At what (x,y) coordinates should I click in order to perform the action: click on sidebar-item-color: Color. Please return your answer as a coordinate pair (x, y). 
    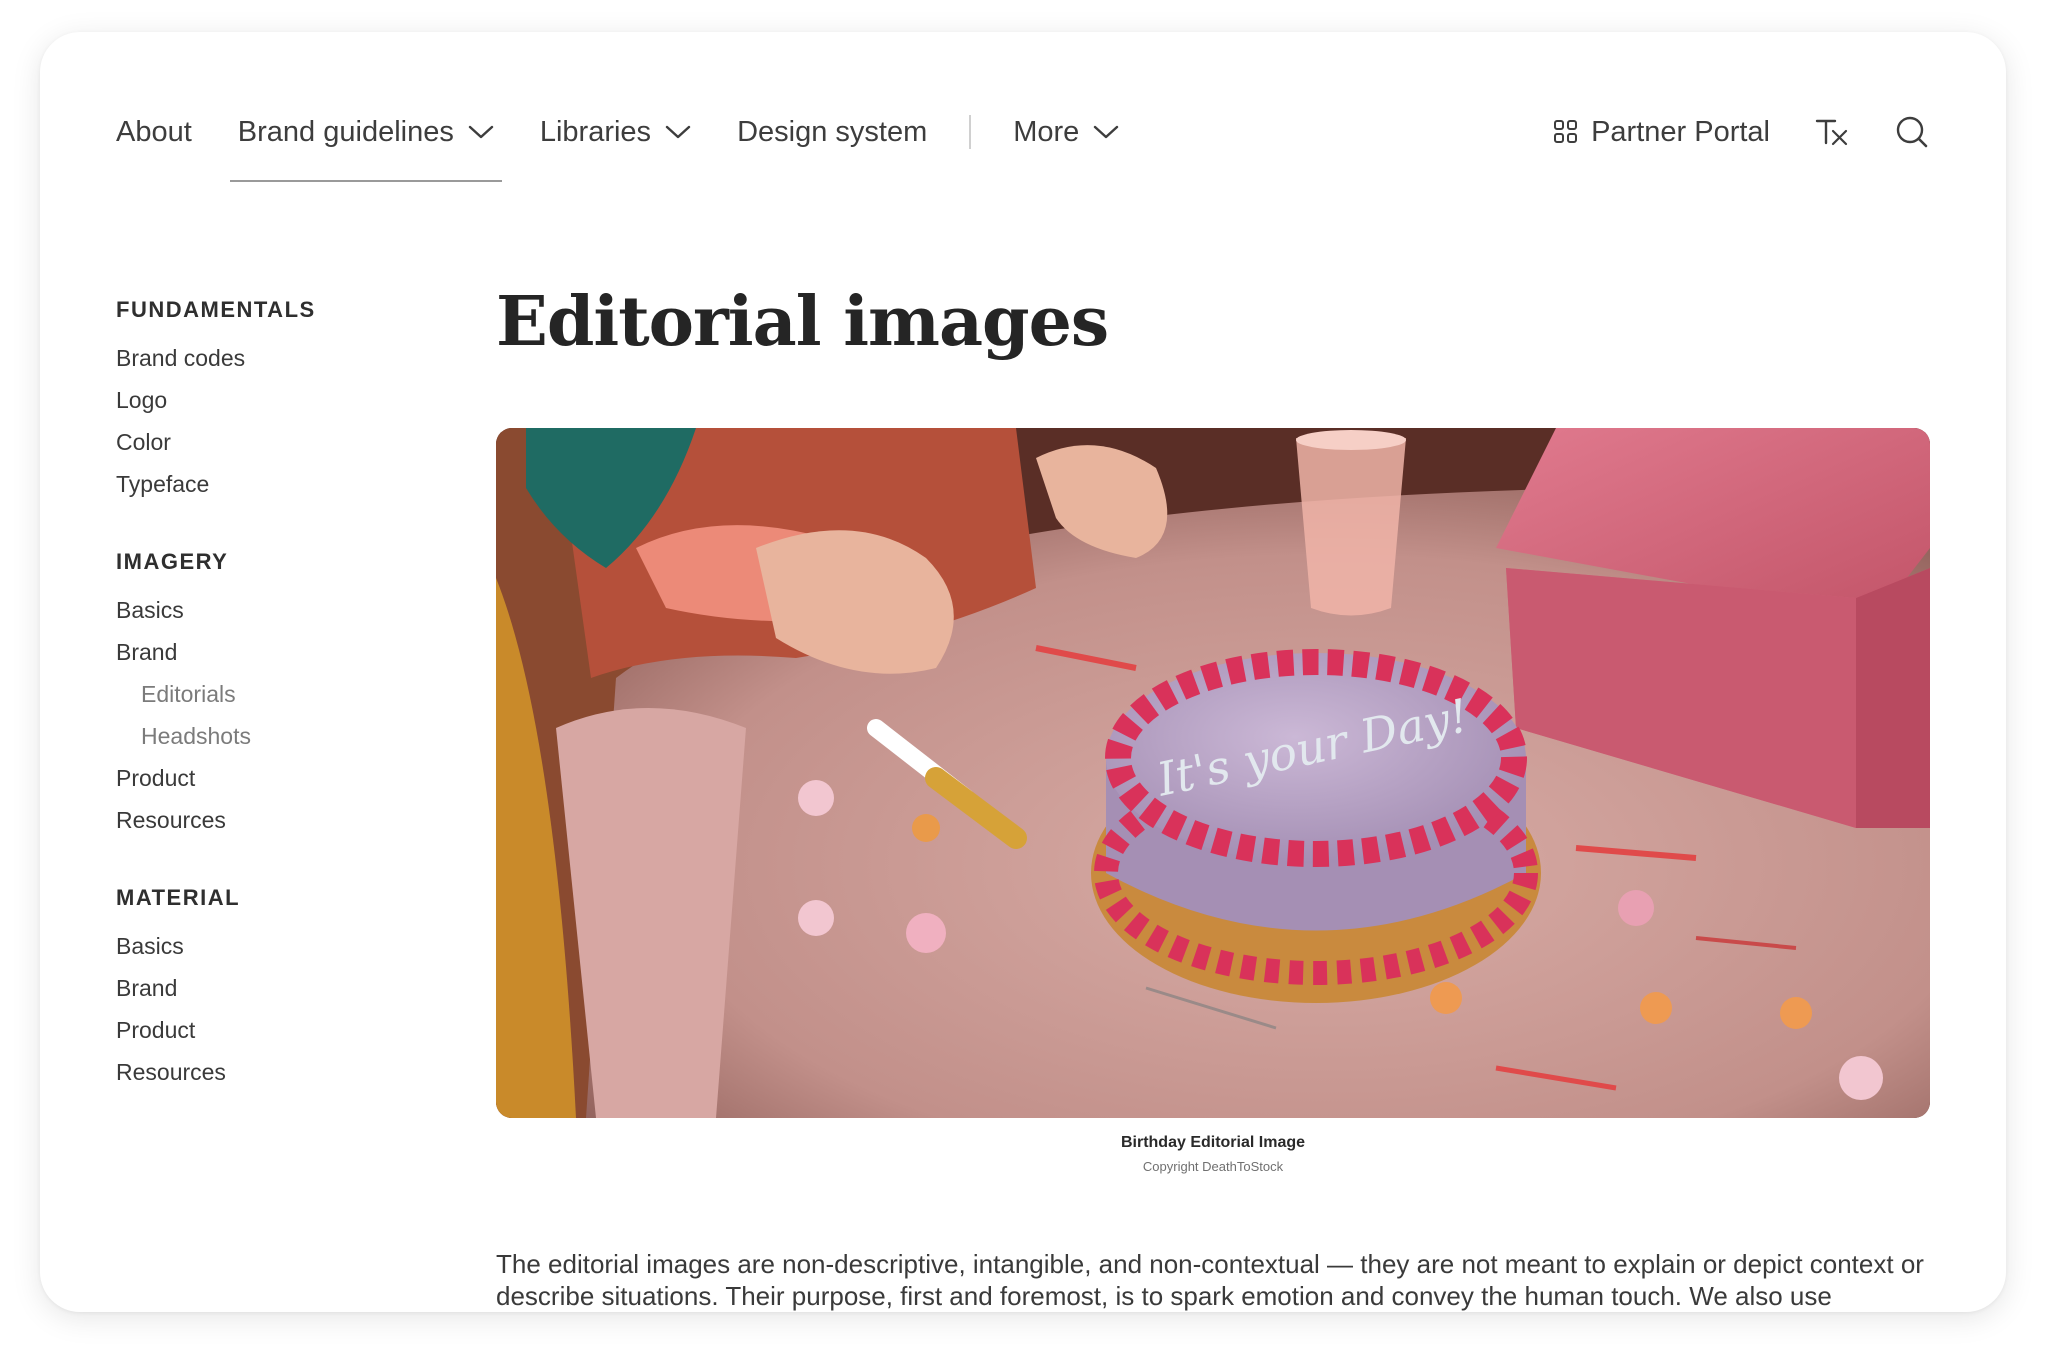
    Looking at the image, I should click on (281, 442).